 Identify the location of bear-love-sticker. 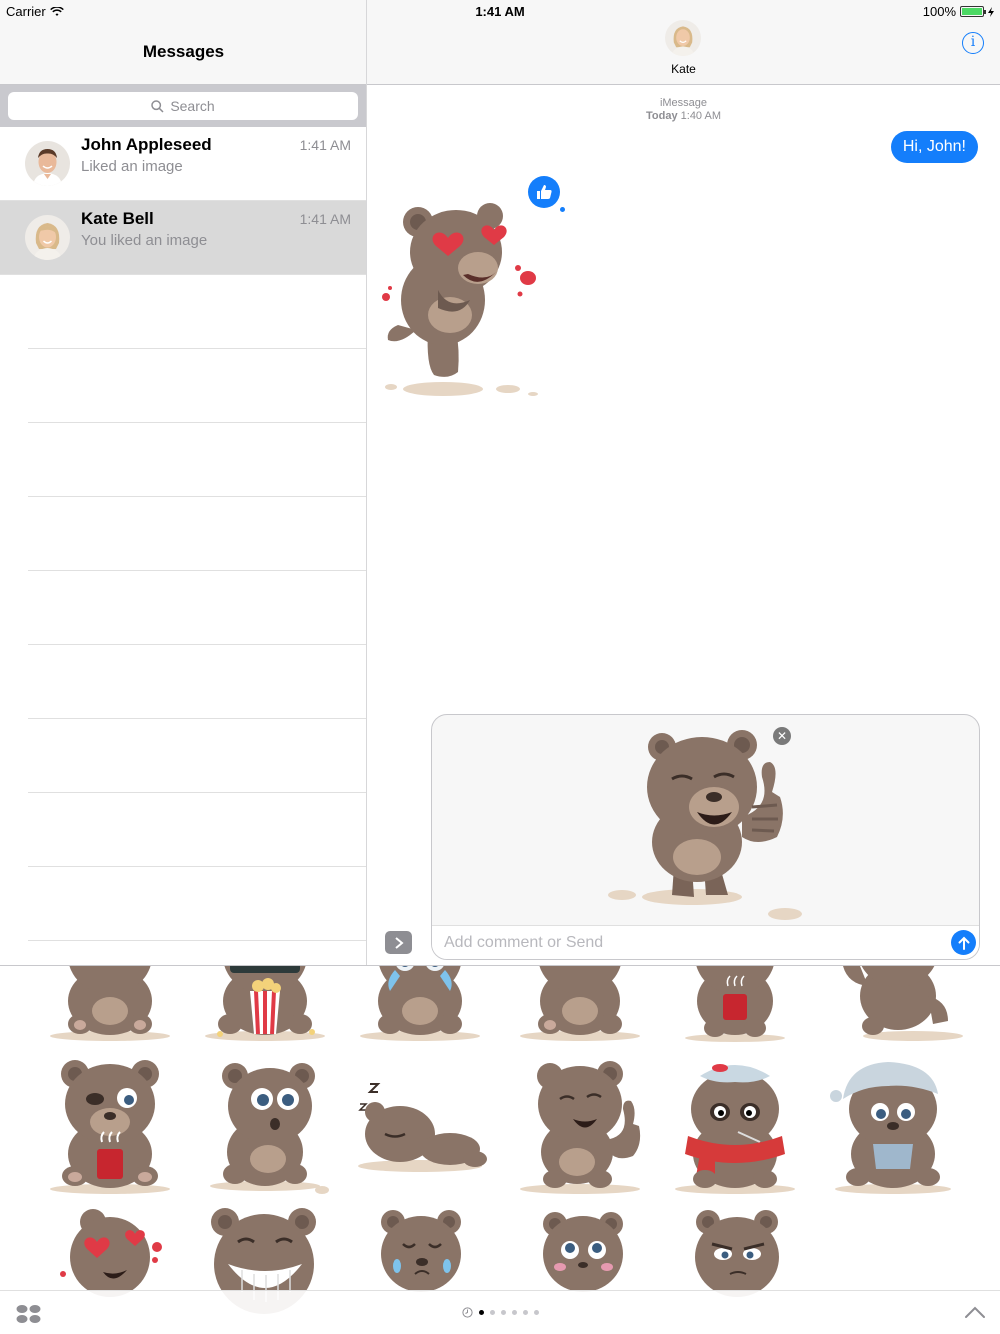
(463, 295).